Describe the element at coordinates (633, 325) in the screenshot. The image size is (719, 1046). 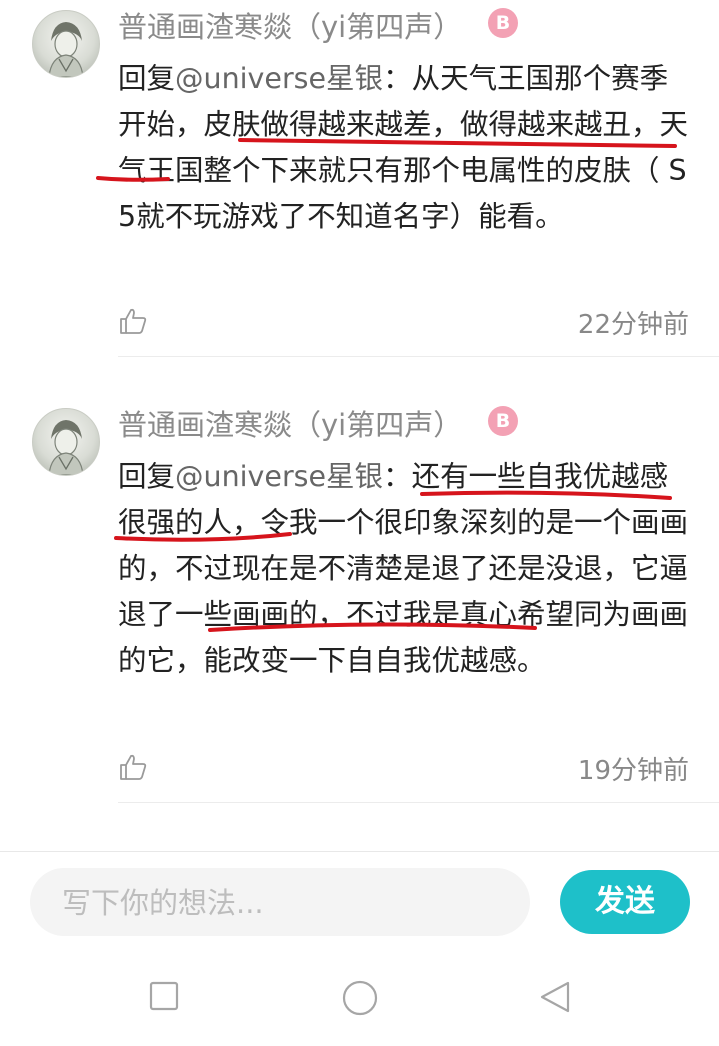
I see `timestamp: 22分钟前` at that location.